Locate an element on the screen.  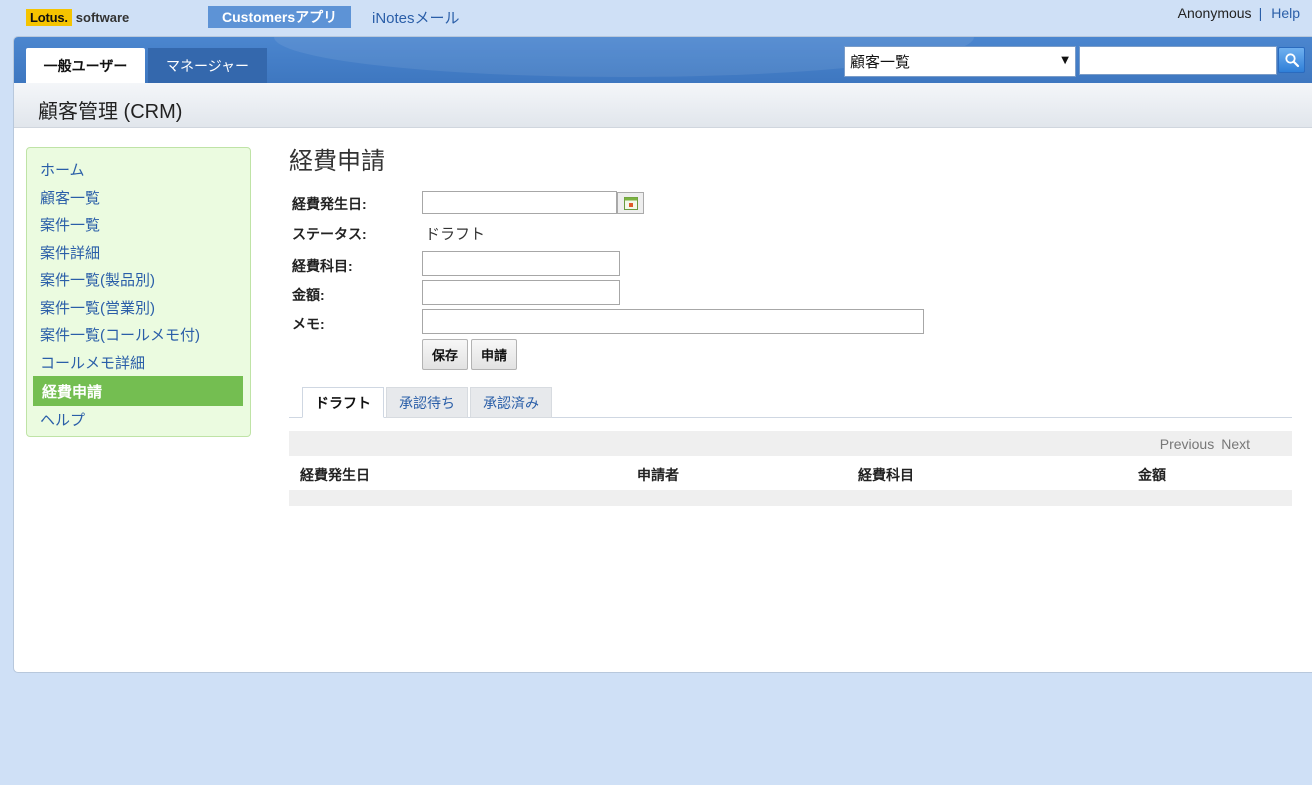
logo-suffix: software is located at coordinates (102, 17).